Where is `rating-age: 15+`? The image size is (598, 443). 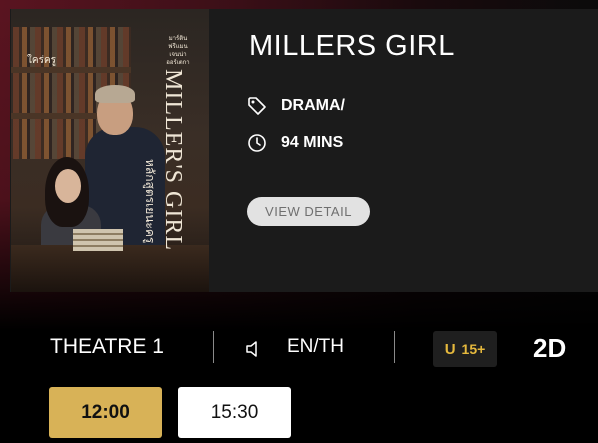
rating-age: 15+ is located at coordinates (473, 349).